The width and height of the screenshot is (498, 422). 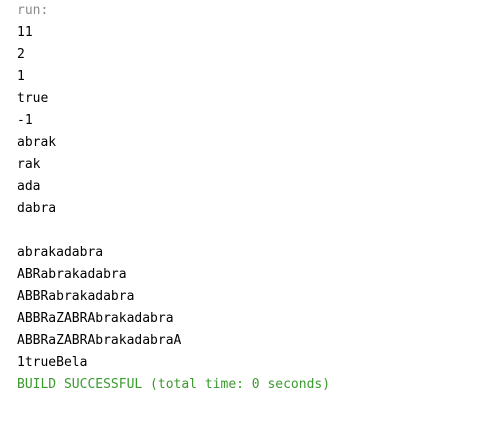 What do you see at coordinates (33, 98) in the screenshot?
I see `output-line: true` at bounding box center [33, 98].